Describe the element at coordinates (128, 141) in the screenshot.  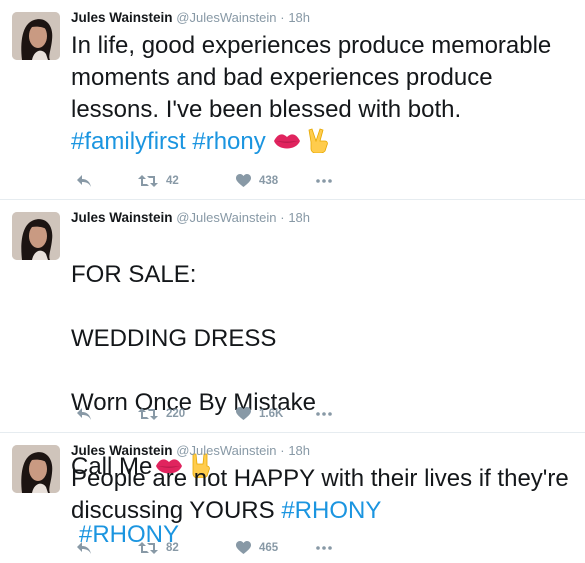
I see `hashtag-link: #familyfirst` at that location.